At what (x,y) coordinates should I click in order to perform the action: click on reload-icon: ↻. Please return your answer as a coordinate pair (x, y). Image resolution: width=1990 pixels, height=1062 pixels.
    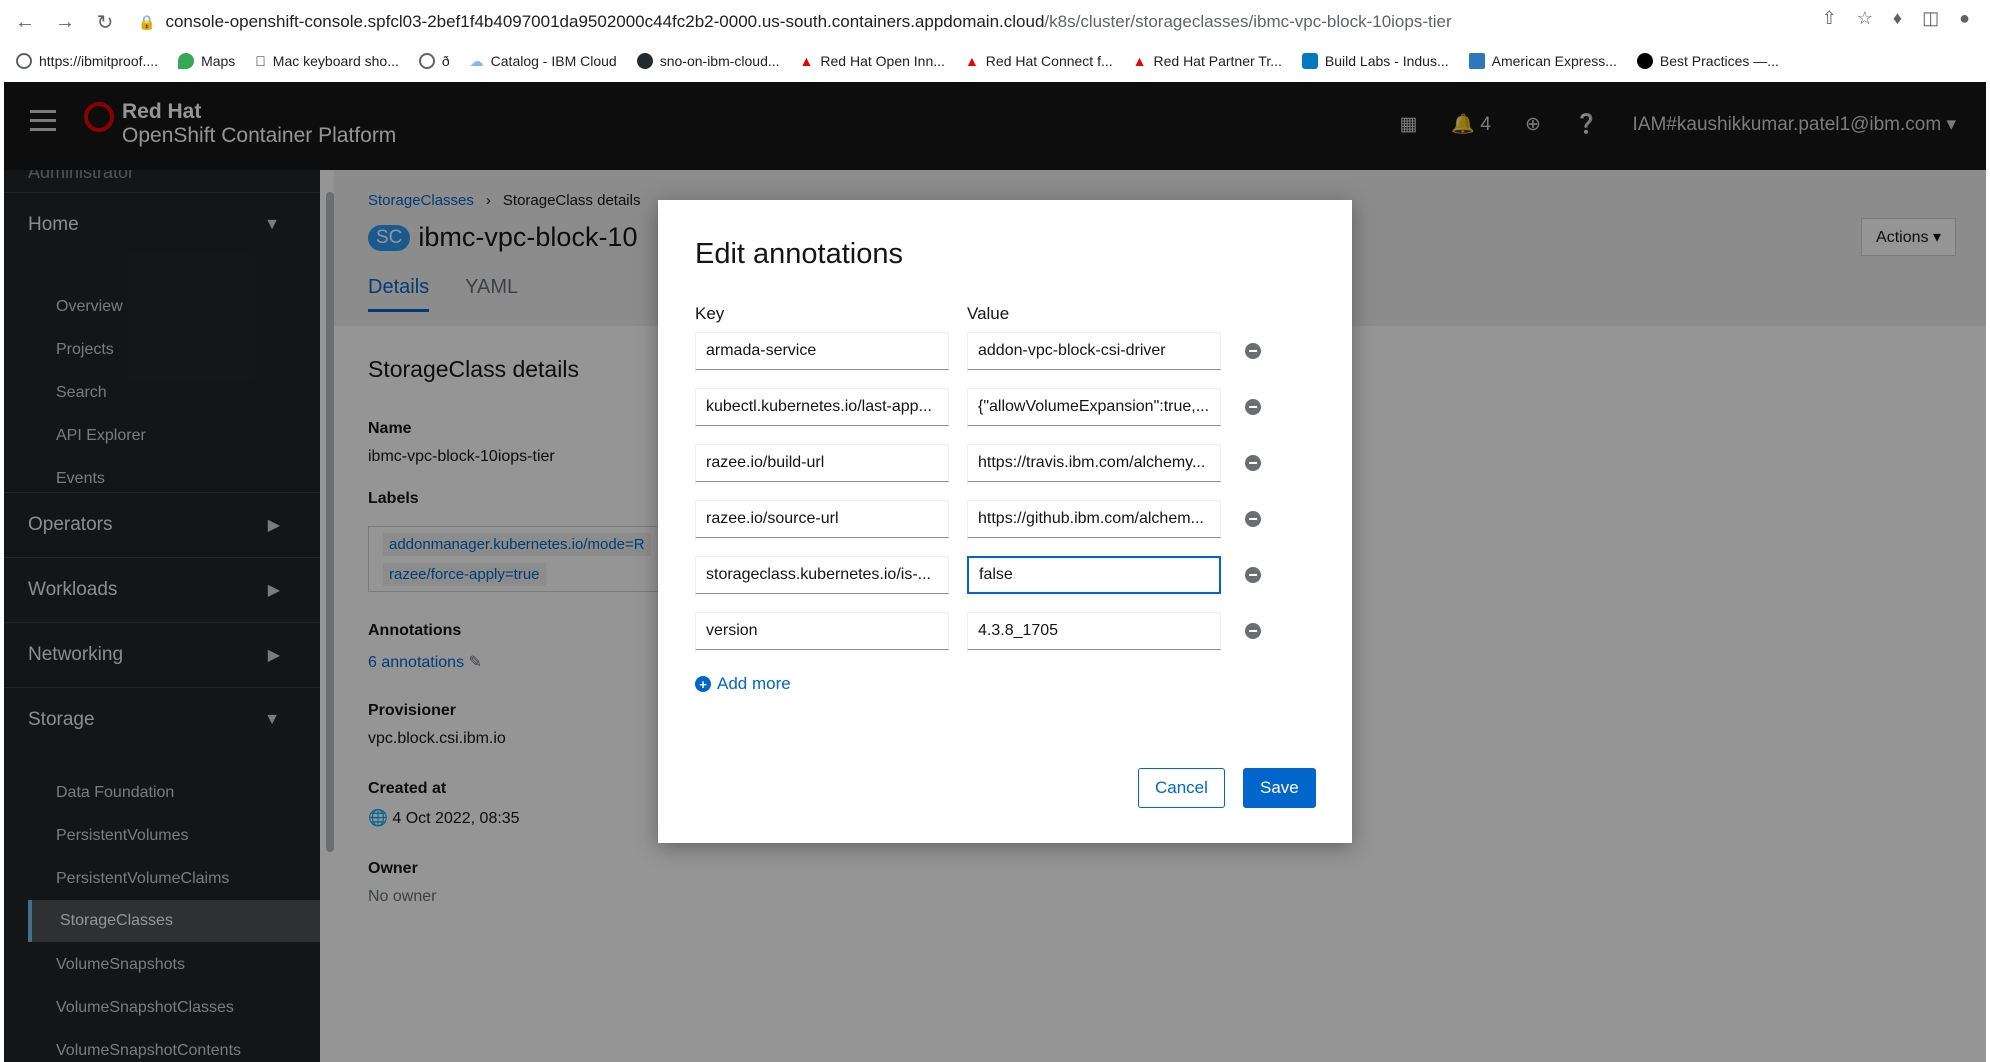
    Looking at the image, I should click on (105, 22).